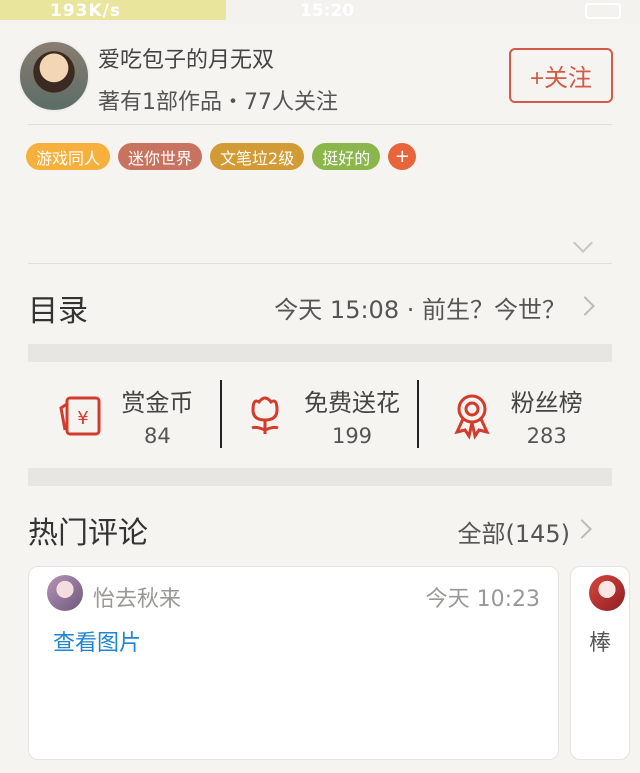 This screenshot has height=773, width=640. What do you see at coordinates (186, 58) in the screenshot?
I see `author-name: 爱吃包子的月无双` at bounding box center [186, 58].